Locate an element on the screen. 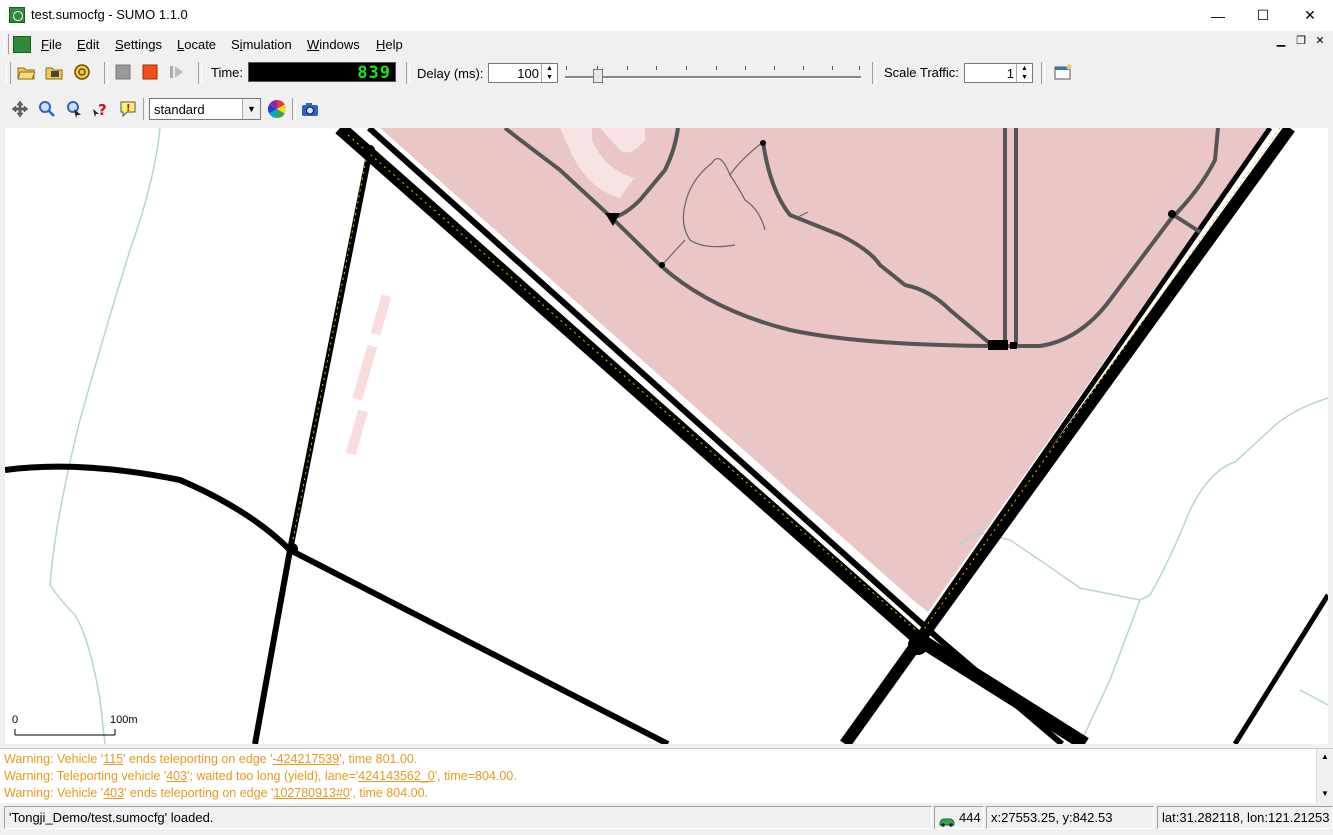 The height and width of the screenshot is (835, 1333). stop-icon is located at coordinates (123, 72).